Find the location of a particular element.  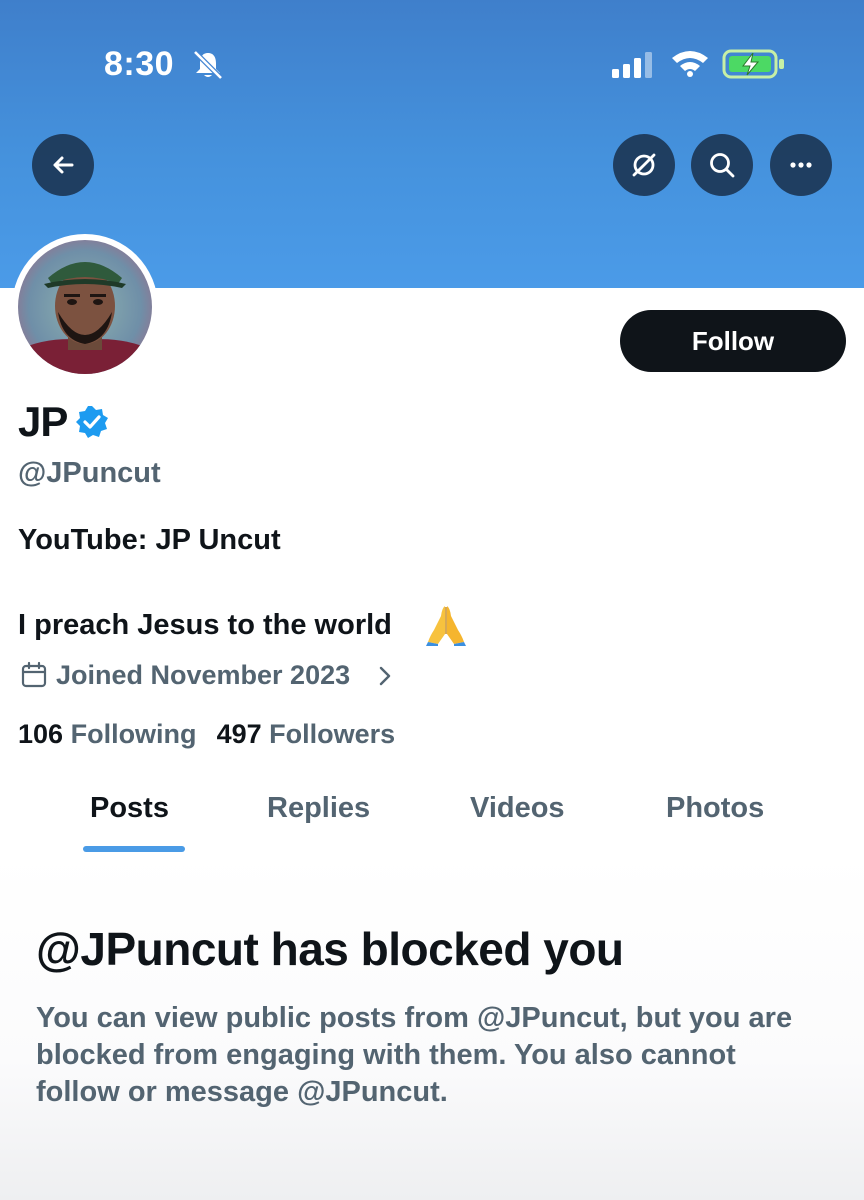

following-count: 106 is located at coordinates (41, 734).